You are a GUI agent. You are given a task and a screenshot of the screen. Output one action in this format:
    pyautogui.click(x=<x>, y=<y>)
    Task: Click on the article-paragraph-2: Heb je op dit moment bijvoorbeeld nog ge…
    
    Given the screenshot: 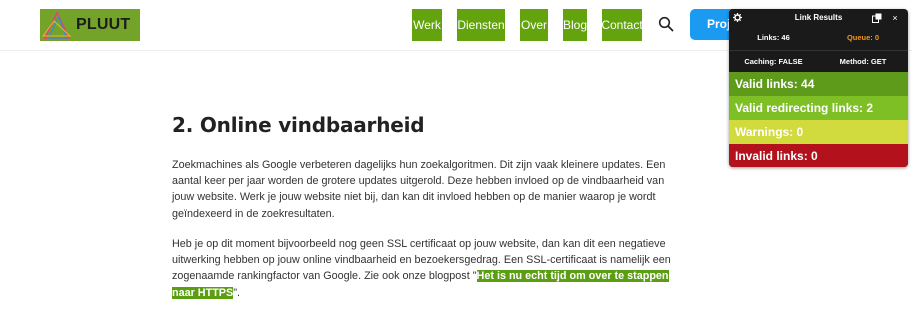 What is the action you would take?
    pyautogui.click(x=422, y=268)
    